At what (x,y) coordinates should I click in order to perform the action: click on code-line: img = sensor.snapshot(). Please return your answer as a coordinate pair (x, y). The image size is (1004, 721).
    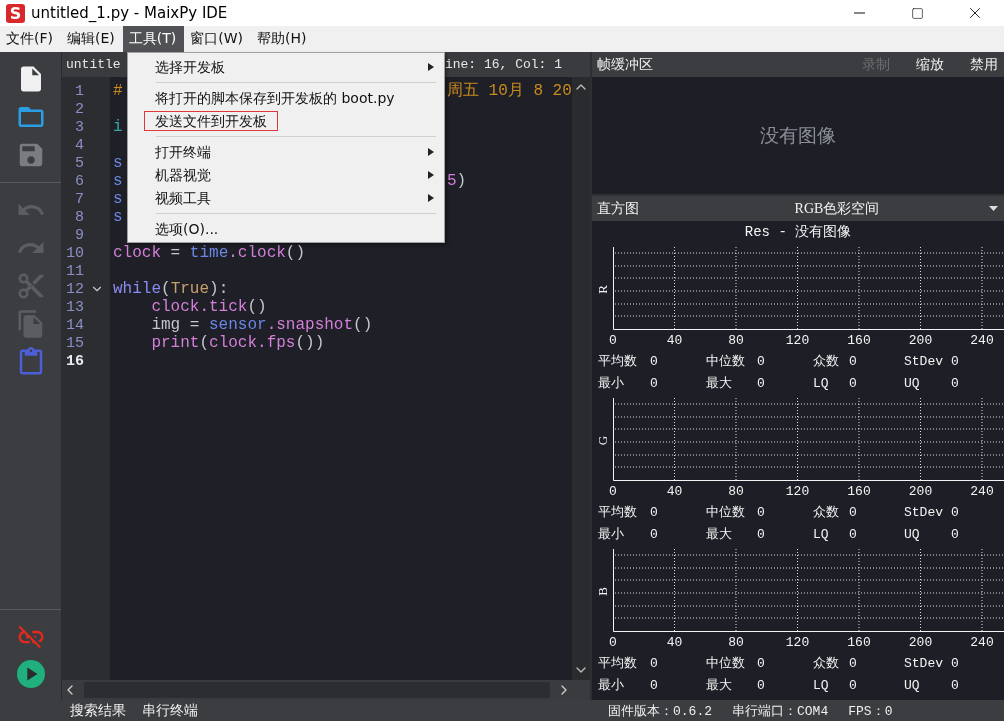
    Looking at the image, I should click on (262, 325).